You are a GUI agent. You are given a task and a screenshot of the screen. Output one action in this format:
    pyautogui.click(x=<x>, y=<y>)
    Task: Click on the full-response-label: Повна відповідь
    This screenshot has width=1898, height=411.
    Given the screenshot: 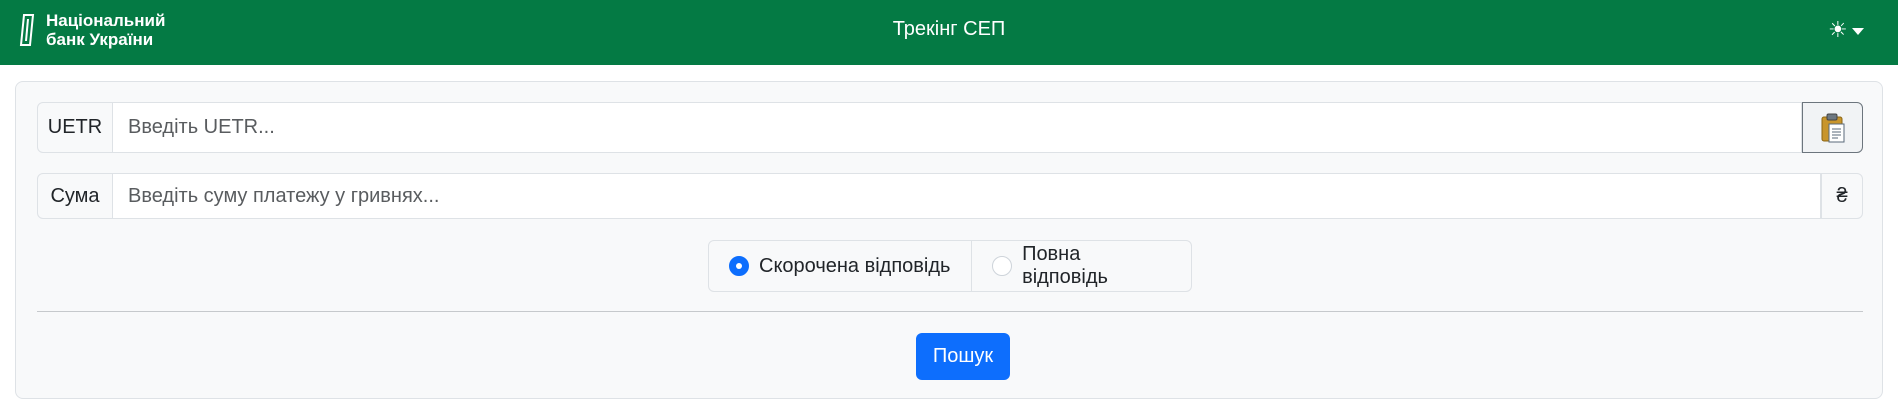 What is the action you would take?
    pyautogui.click(x=1065, y=265)
    